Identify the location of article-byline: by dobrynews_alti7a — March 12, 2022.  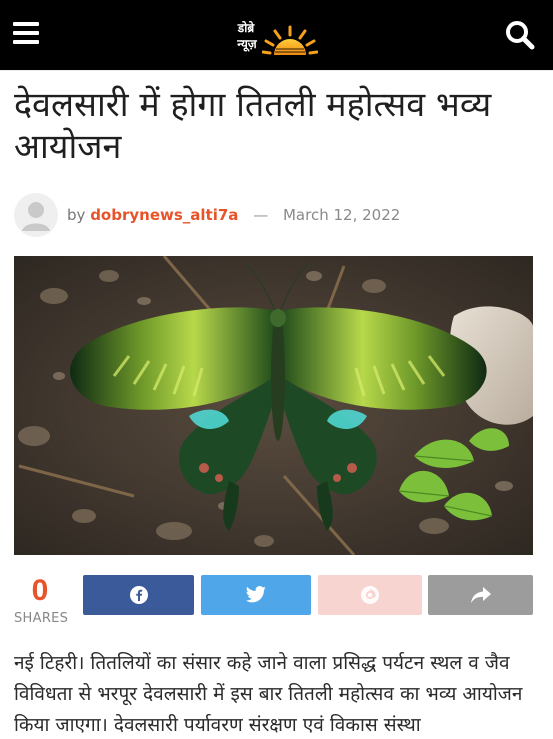
(233, 215).